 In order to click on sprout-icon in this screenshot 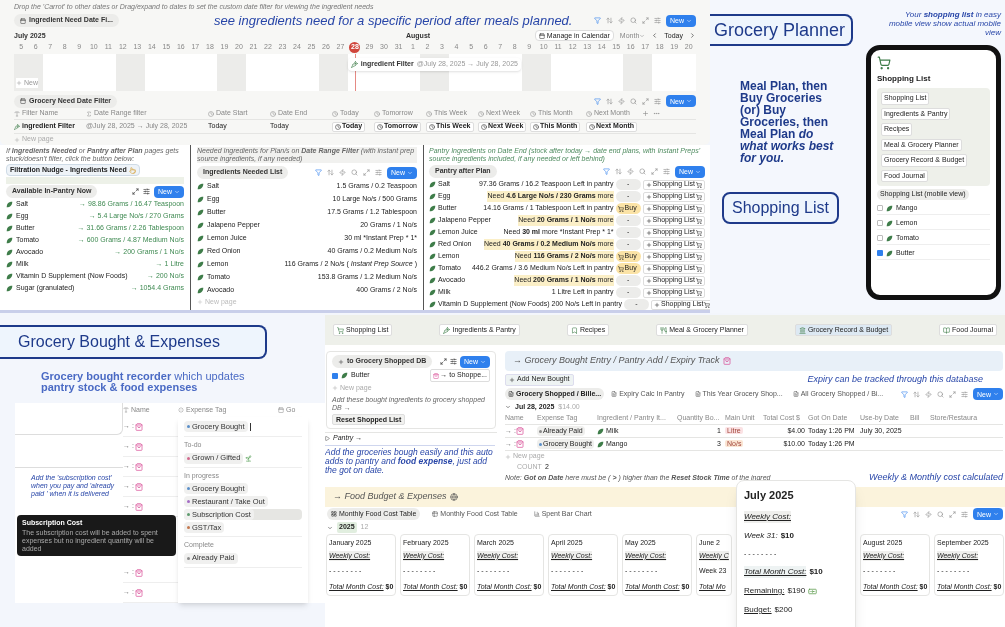, I will do `click(249, 458)`.